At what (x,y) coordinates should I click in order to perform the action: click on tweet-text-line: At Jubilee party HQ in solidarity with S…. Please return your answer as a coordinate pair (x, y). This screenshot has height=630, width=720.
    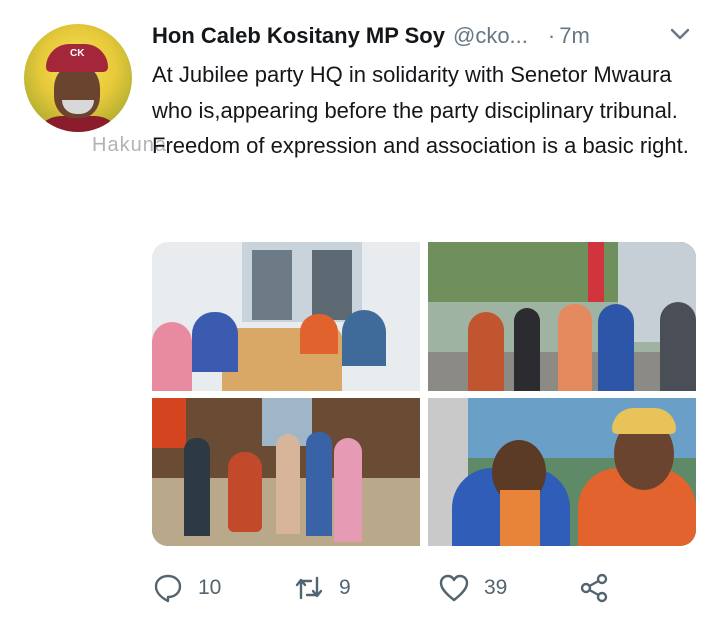
    Looking at the image, I should click on (415, 92).